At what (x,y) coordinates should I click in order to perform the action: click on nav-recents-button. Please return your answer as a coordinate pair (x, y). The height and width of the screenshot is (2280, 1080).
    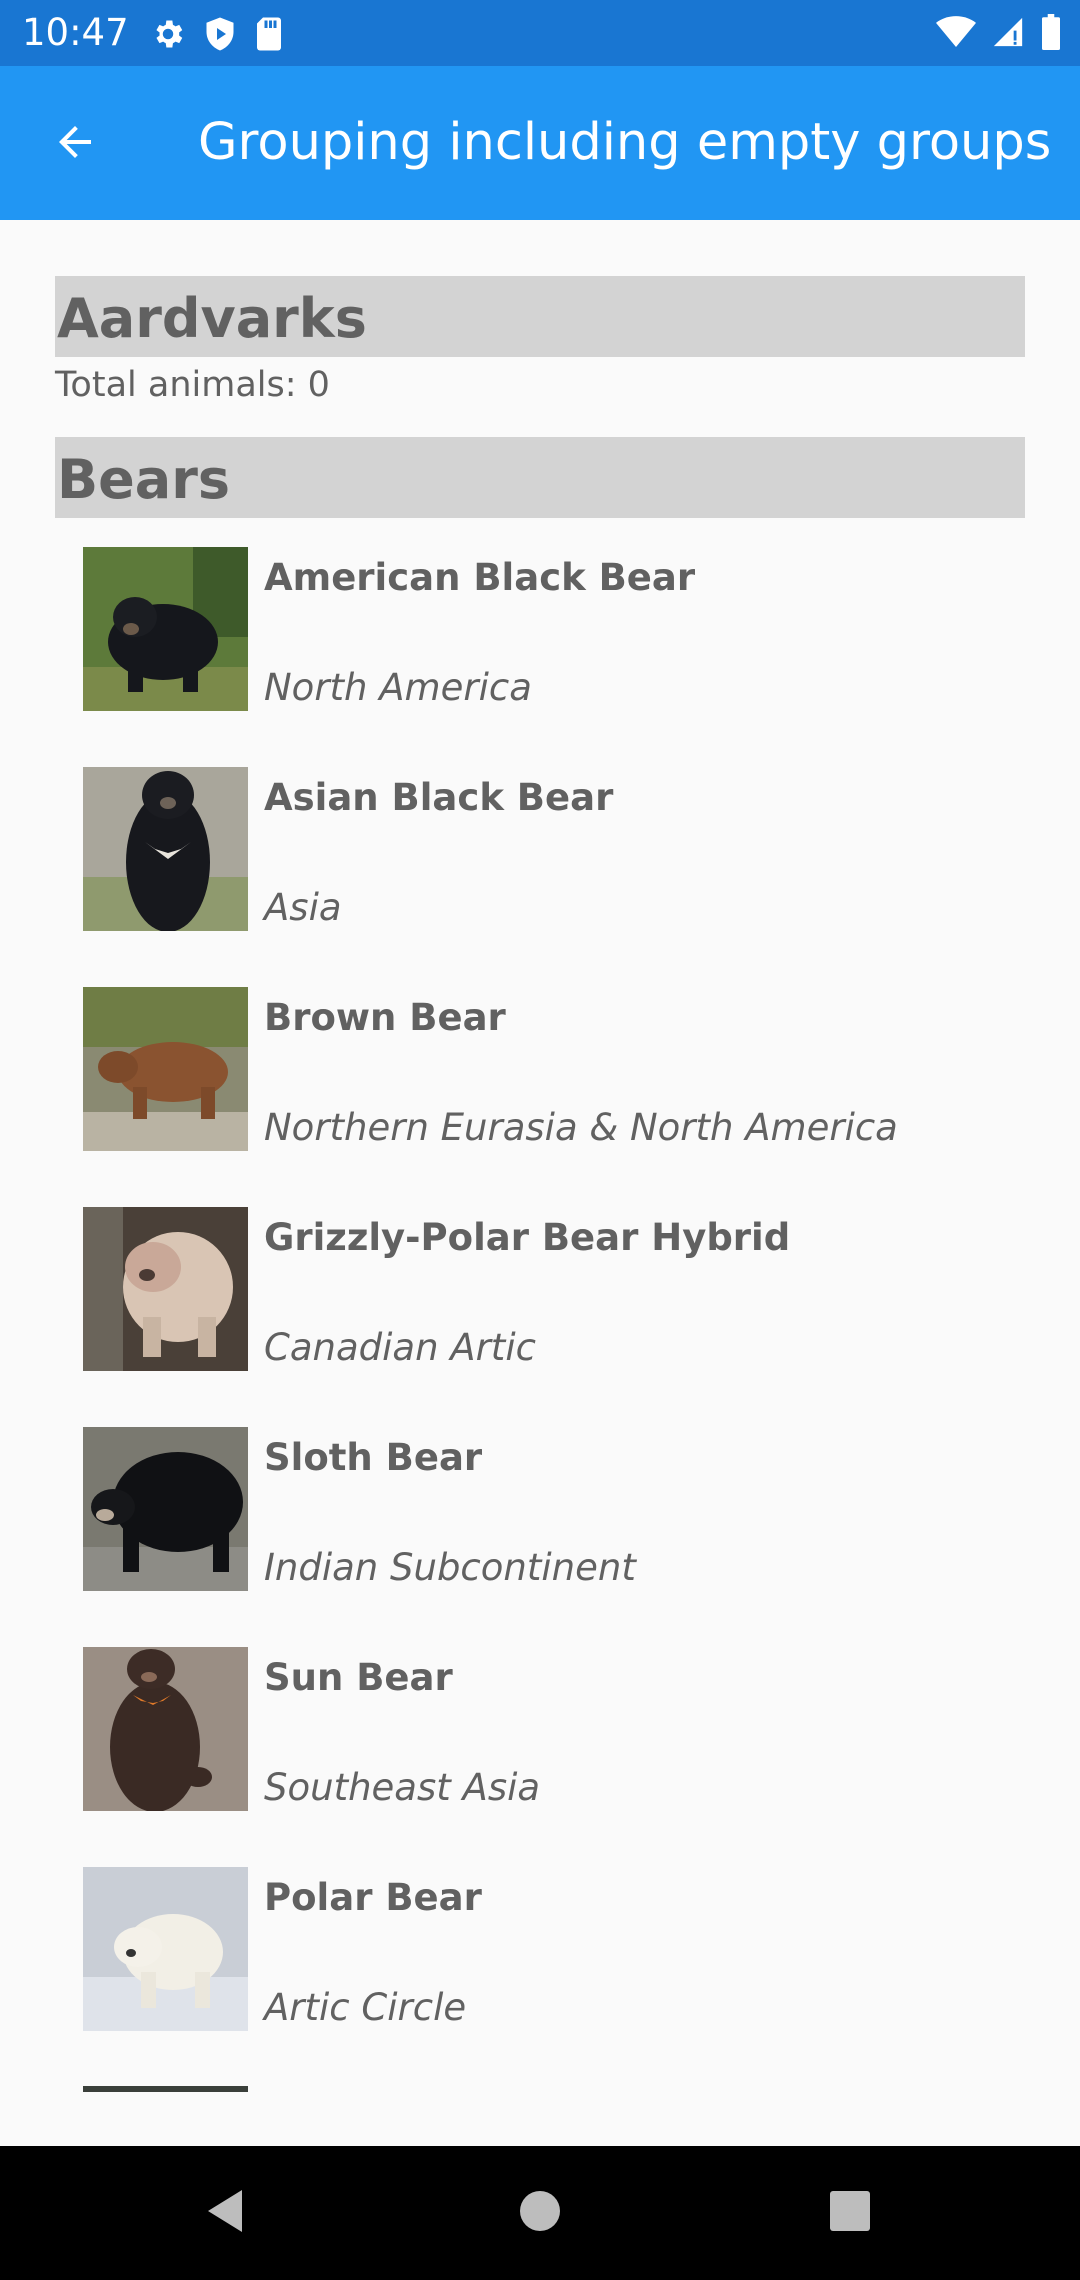
    Looking at the image, I should click on (850, 2213).